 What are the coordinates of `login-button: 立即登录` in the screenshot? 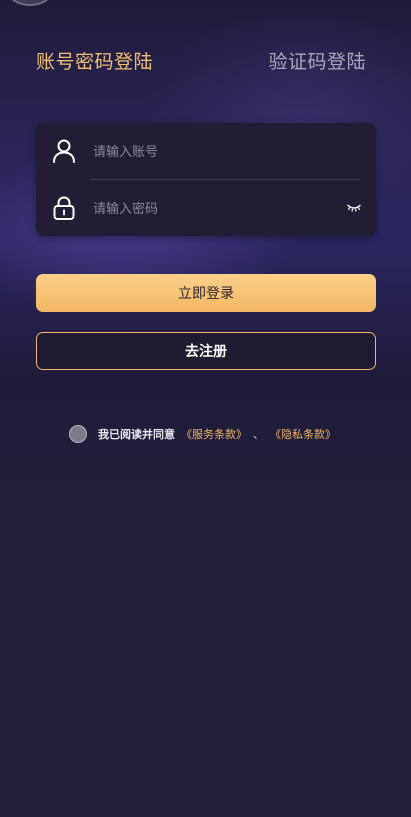 It's located at (206, 293).